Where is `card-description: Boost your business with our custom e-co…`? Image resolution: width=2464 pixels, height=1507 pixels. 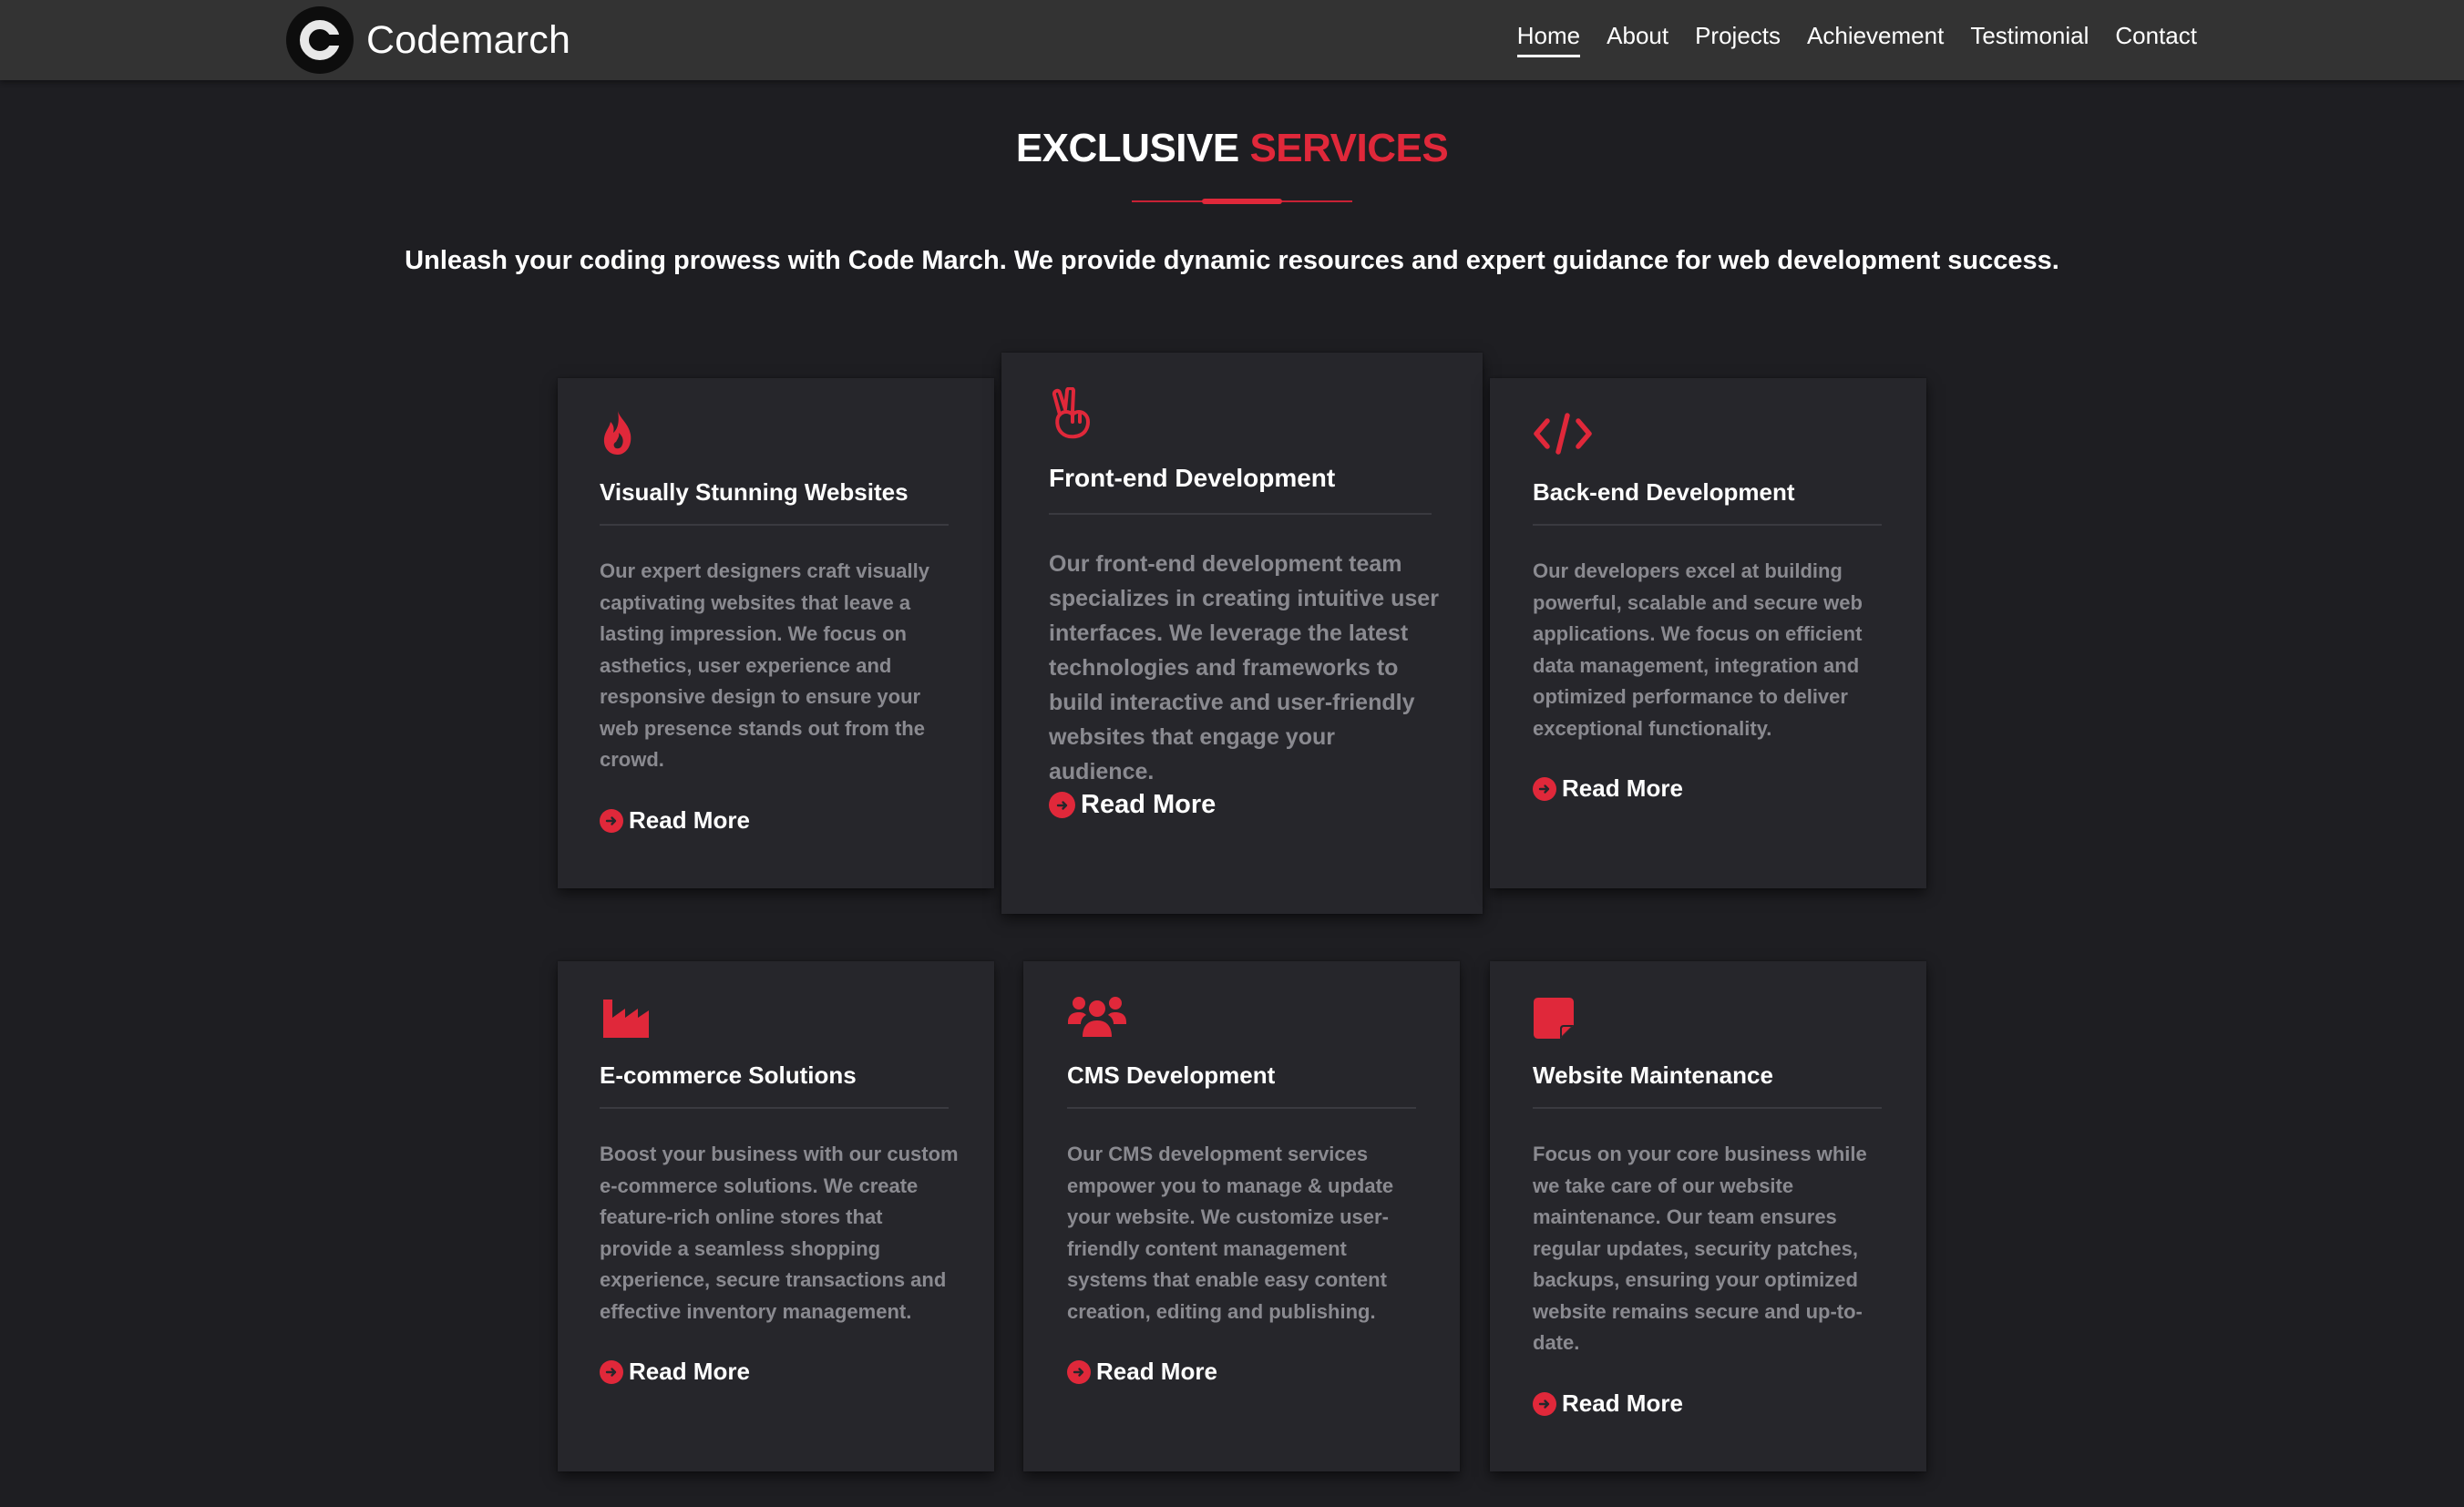 card-description: Boost your business with our custom e-co… is located at coordinates (779, 1233).